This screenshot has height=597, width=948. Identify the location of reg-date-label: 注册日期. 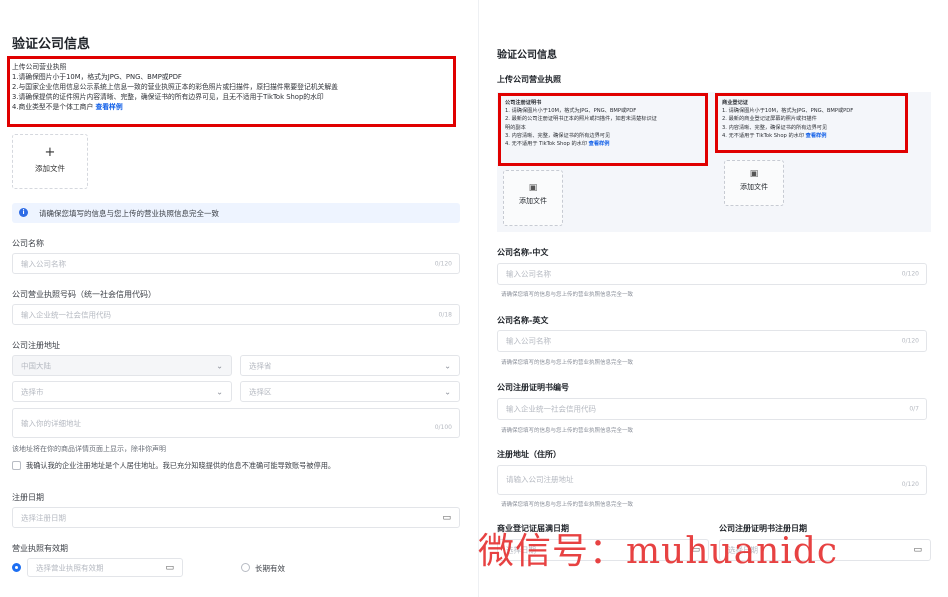
(28, 497).